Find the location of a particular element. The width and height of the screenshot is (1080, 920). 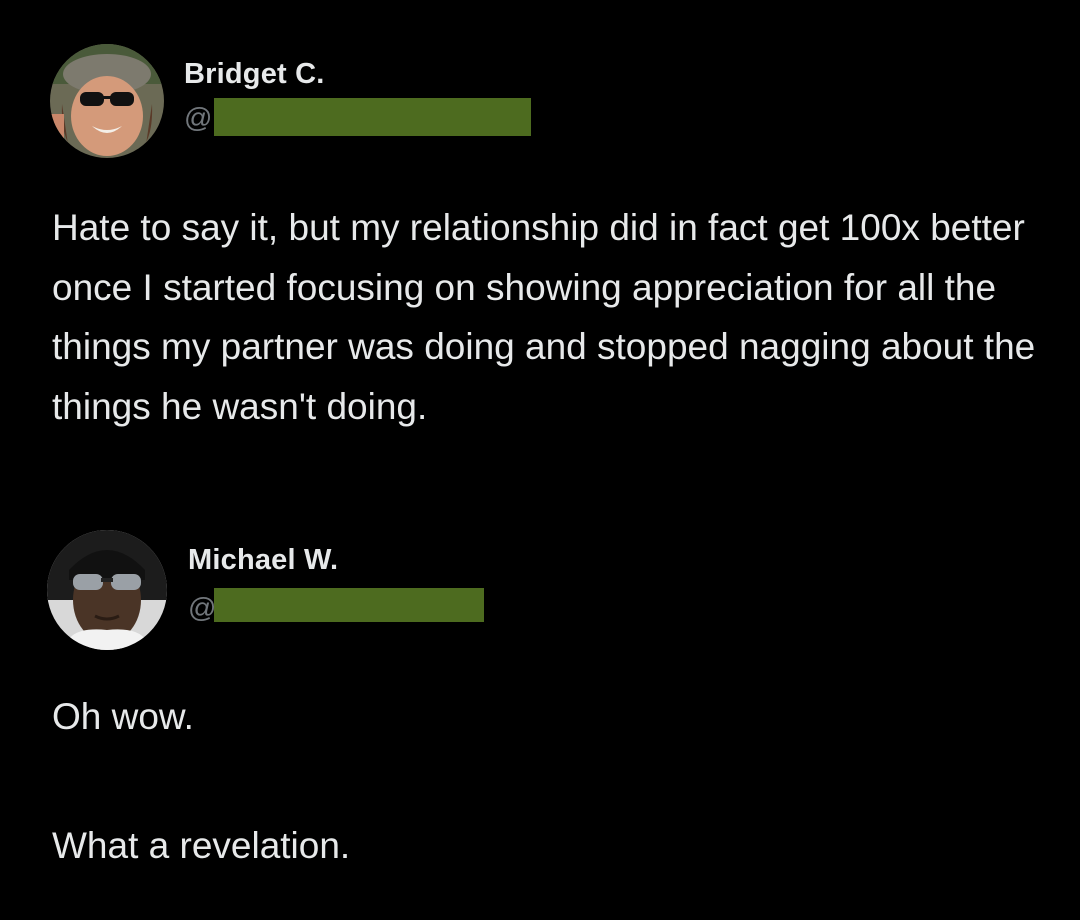

author-display-name: Michael W. is located at coordinates (263, 560).